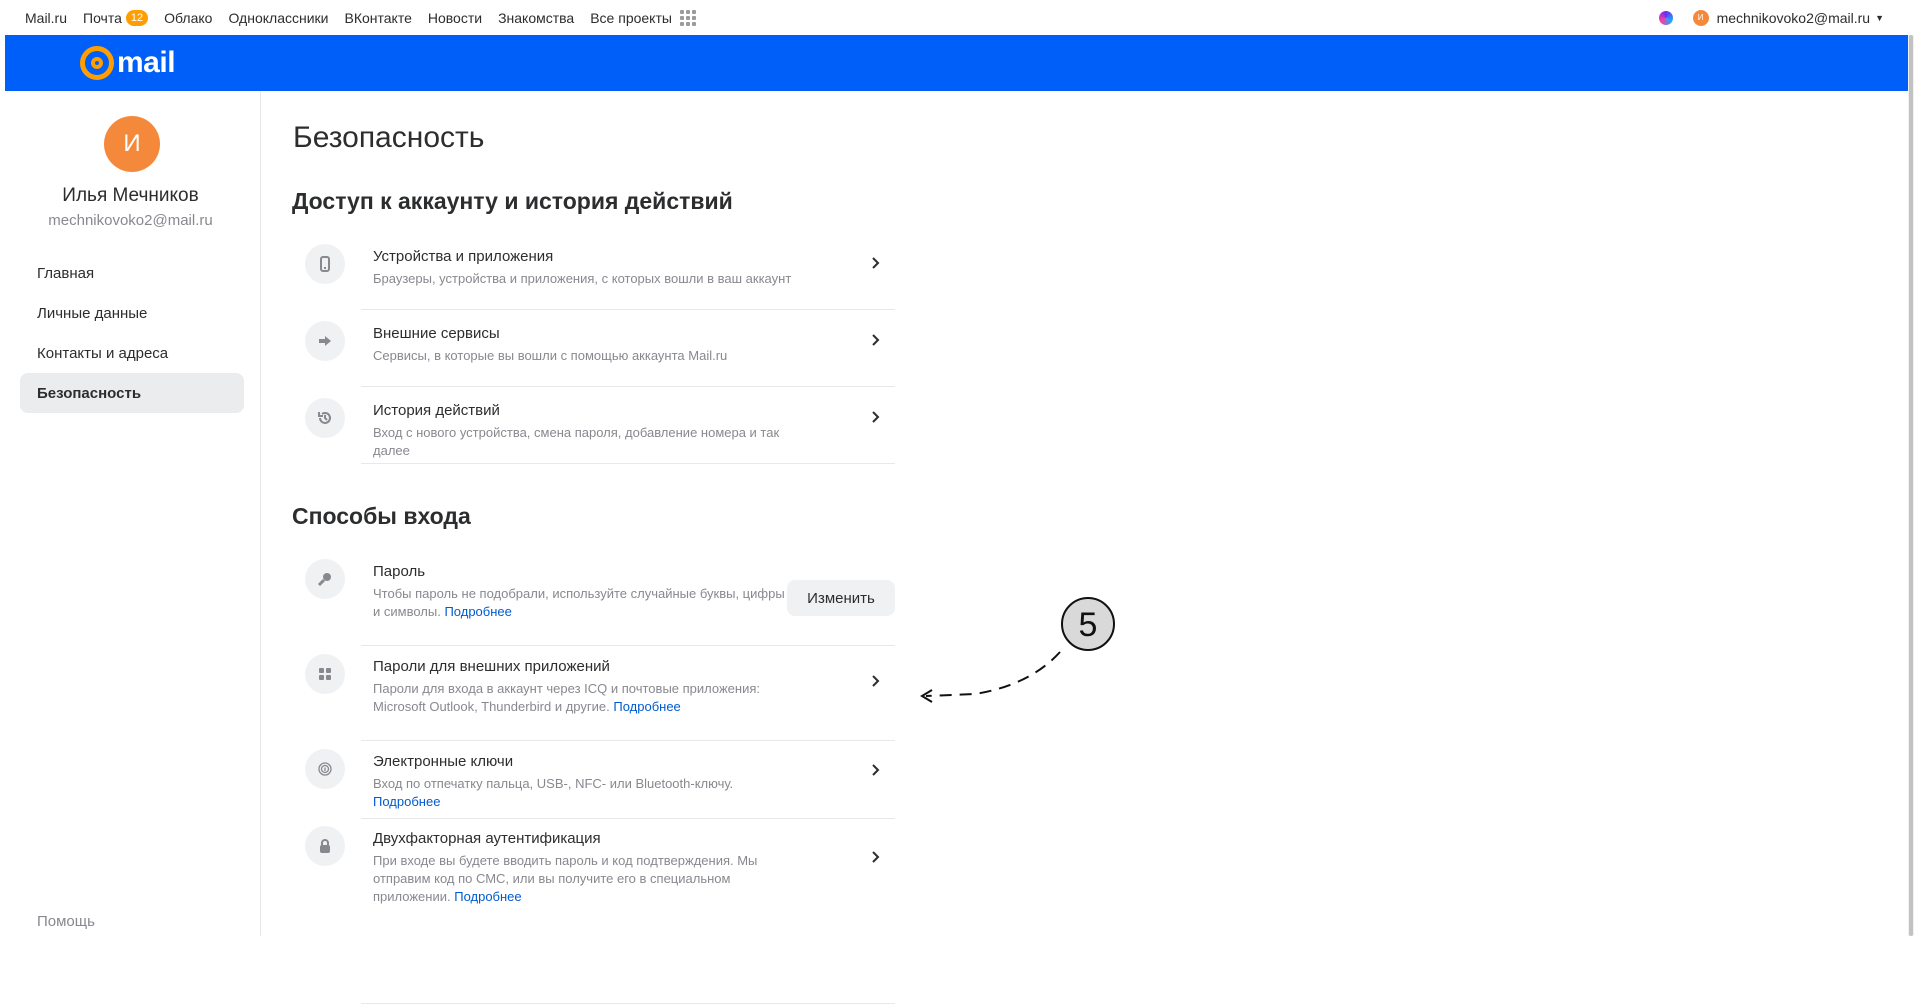 This screenshot has height=1004, width=1914. What do you see at coordinates (278, 18) in the screenshot?
I see `portal-link-ok: Одноклассники` at bounding box center [278, 18].